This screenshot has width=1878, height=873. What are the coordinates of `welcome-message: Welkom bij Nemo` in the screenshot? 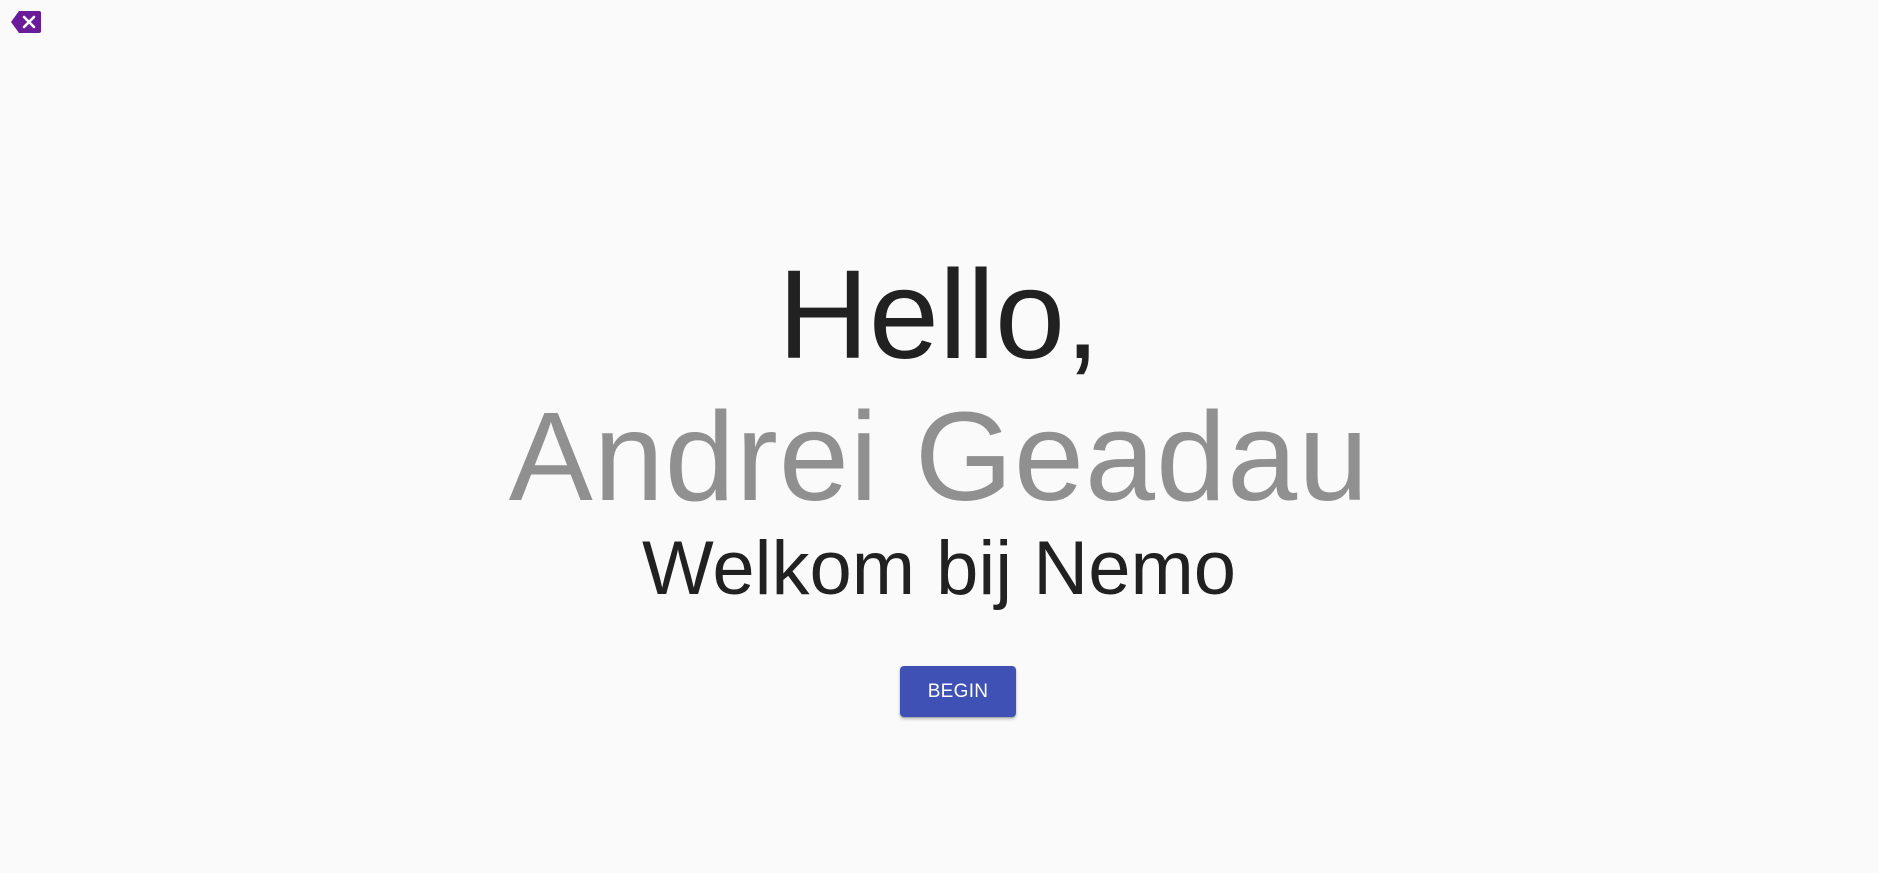 It's located at (939, 568).